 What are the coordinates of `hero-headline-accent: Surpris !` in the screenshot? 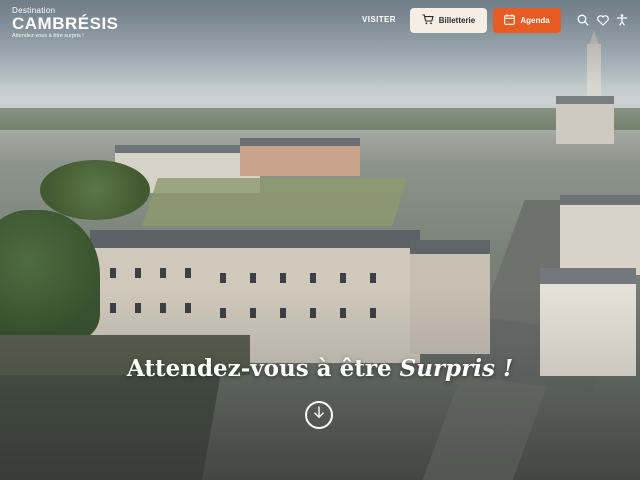 It's located at (456, 368).